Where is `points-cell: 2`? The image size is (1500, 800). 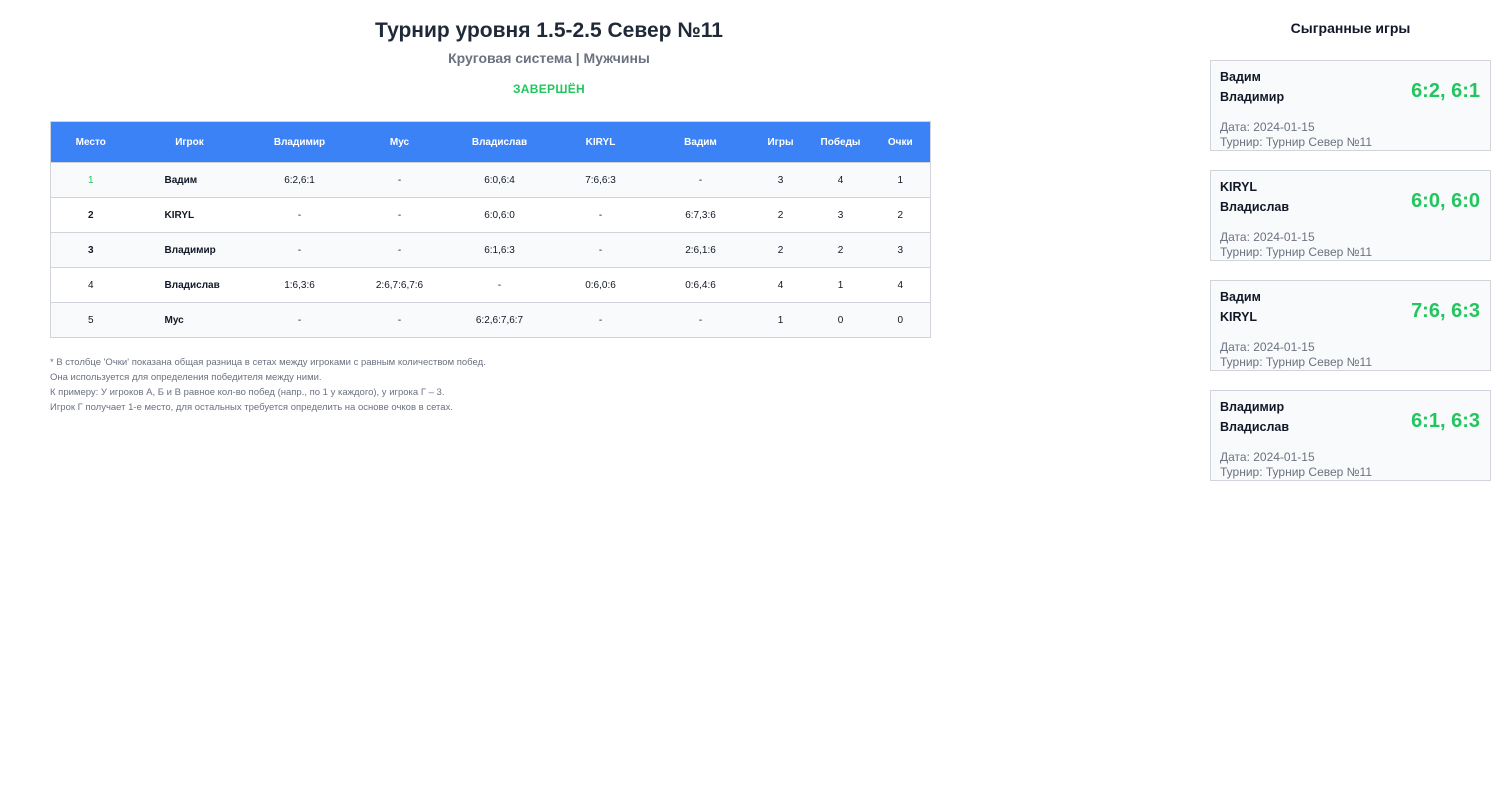 points-cell: 2 is located at coordinates (900, 215).